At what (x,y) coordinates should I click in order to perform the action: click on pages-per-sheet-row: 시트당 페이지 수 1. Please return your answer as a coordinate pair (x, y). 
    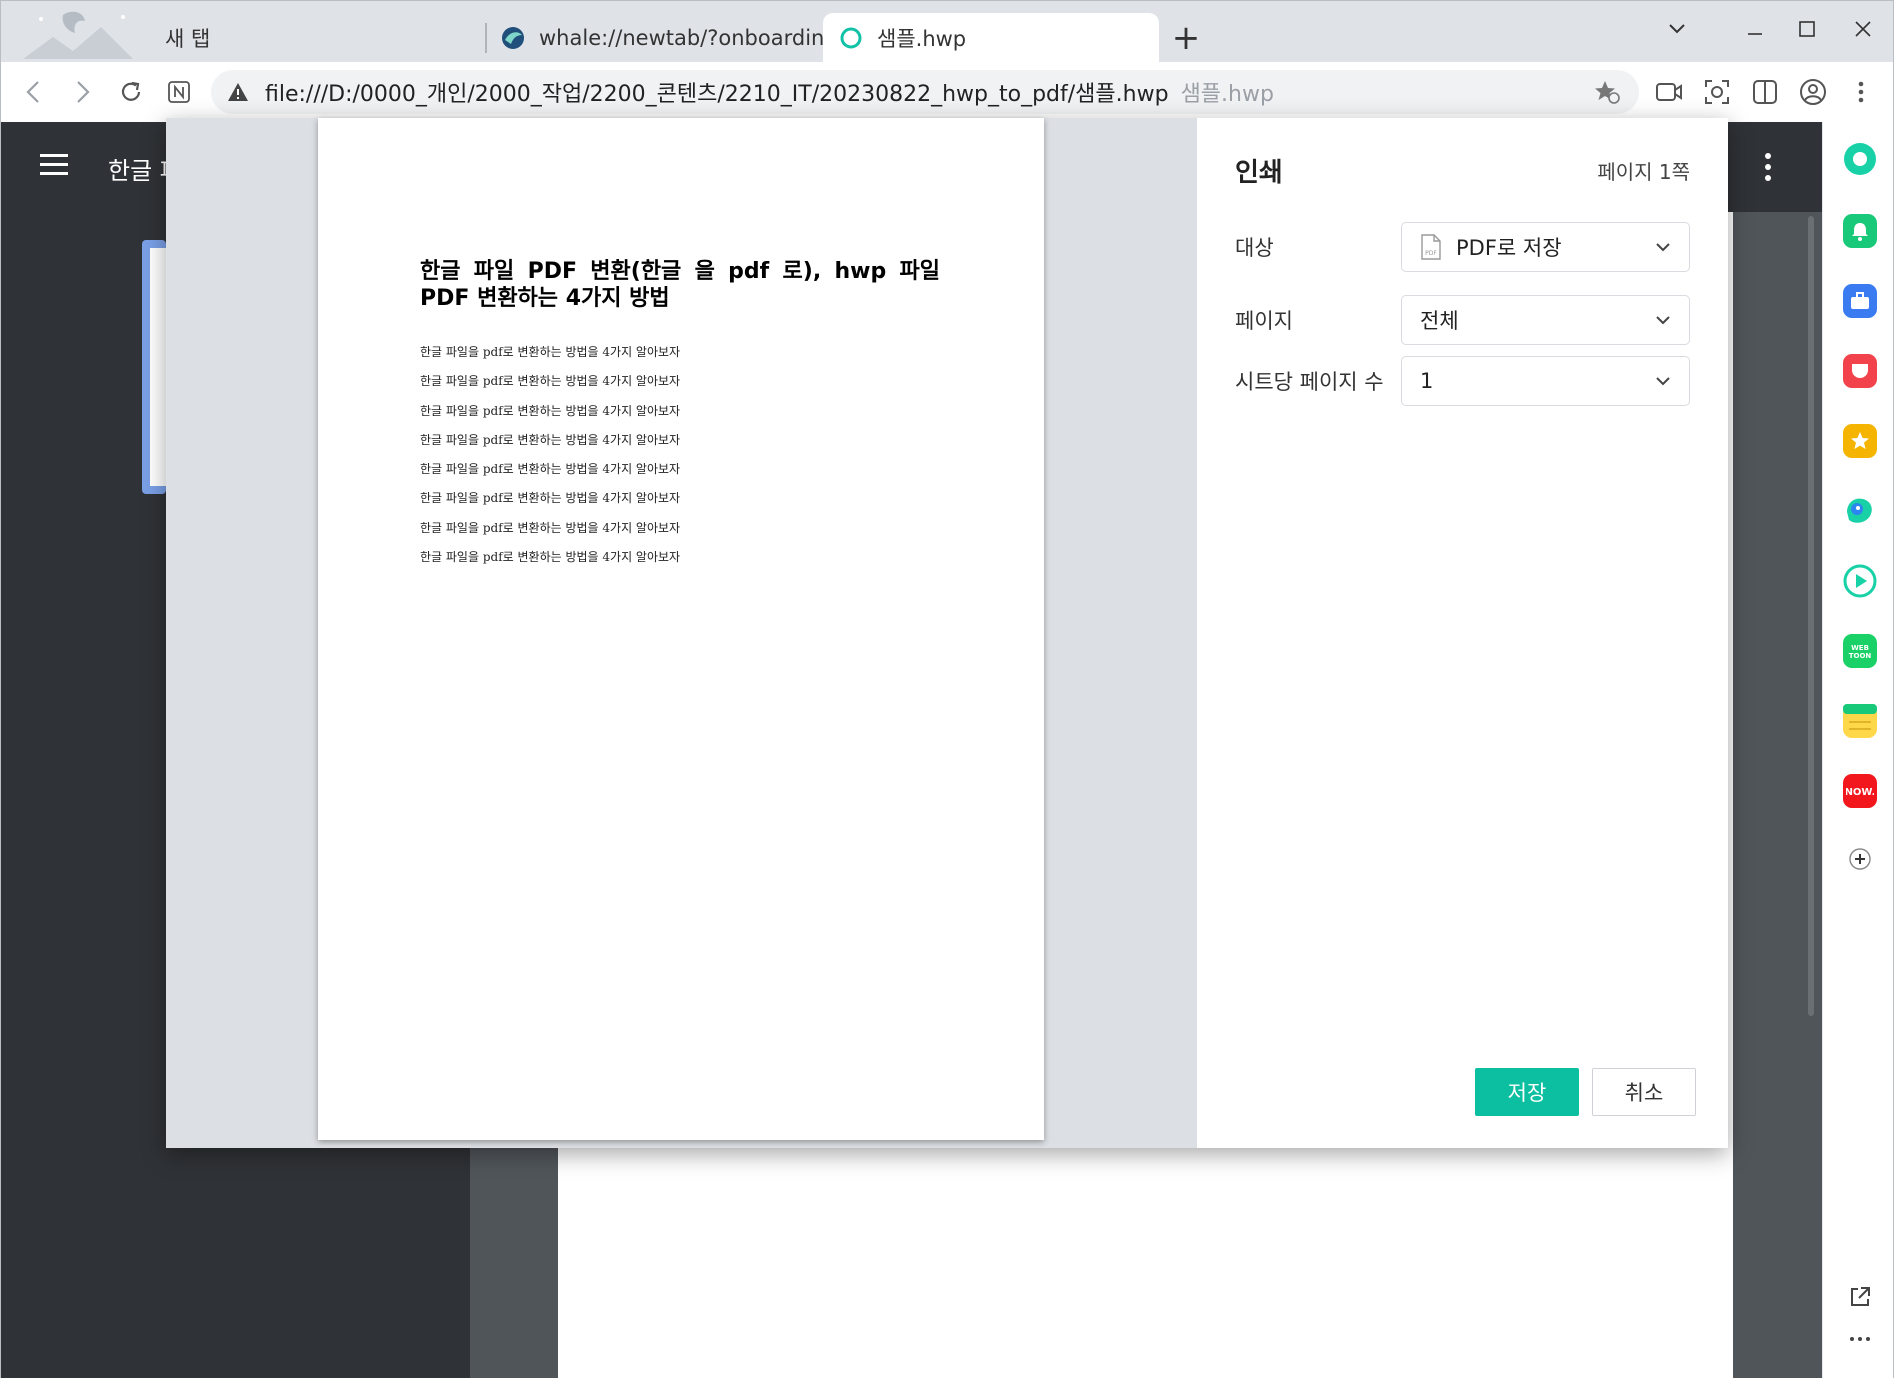
    Looking at the image, I should click on (1462, 381).